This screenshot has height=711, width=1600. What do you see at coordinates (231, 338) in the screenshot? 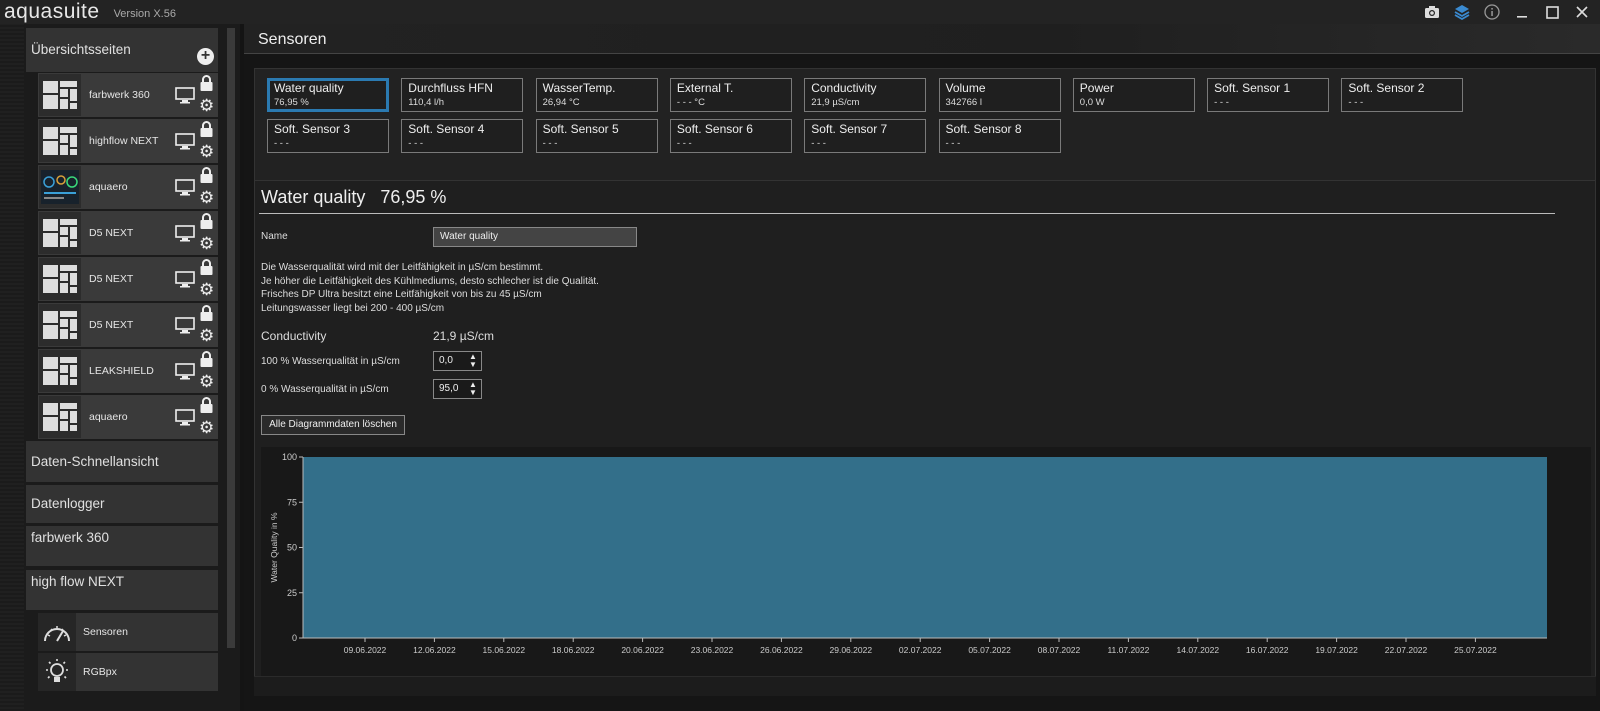
I see `sidebar-scrollbar` at bounding box center [231, 338].